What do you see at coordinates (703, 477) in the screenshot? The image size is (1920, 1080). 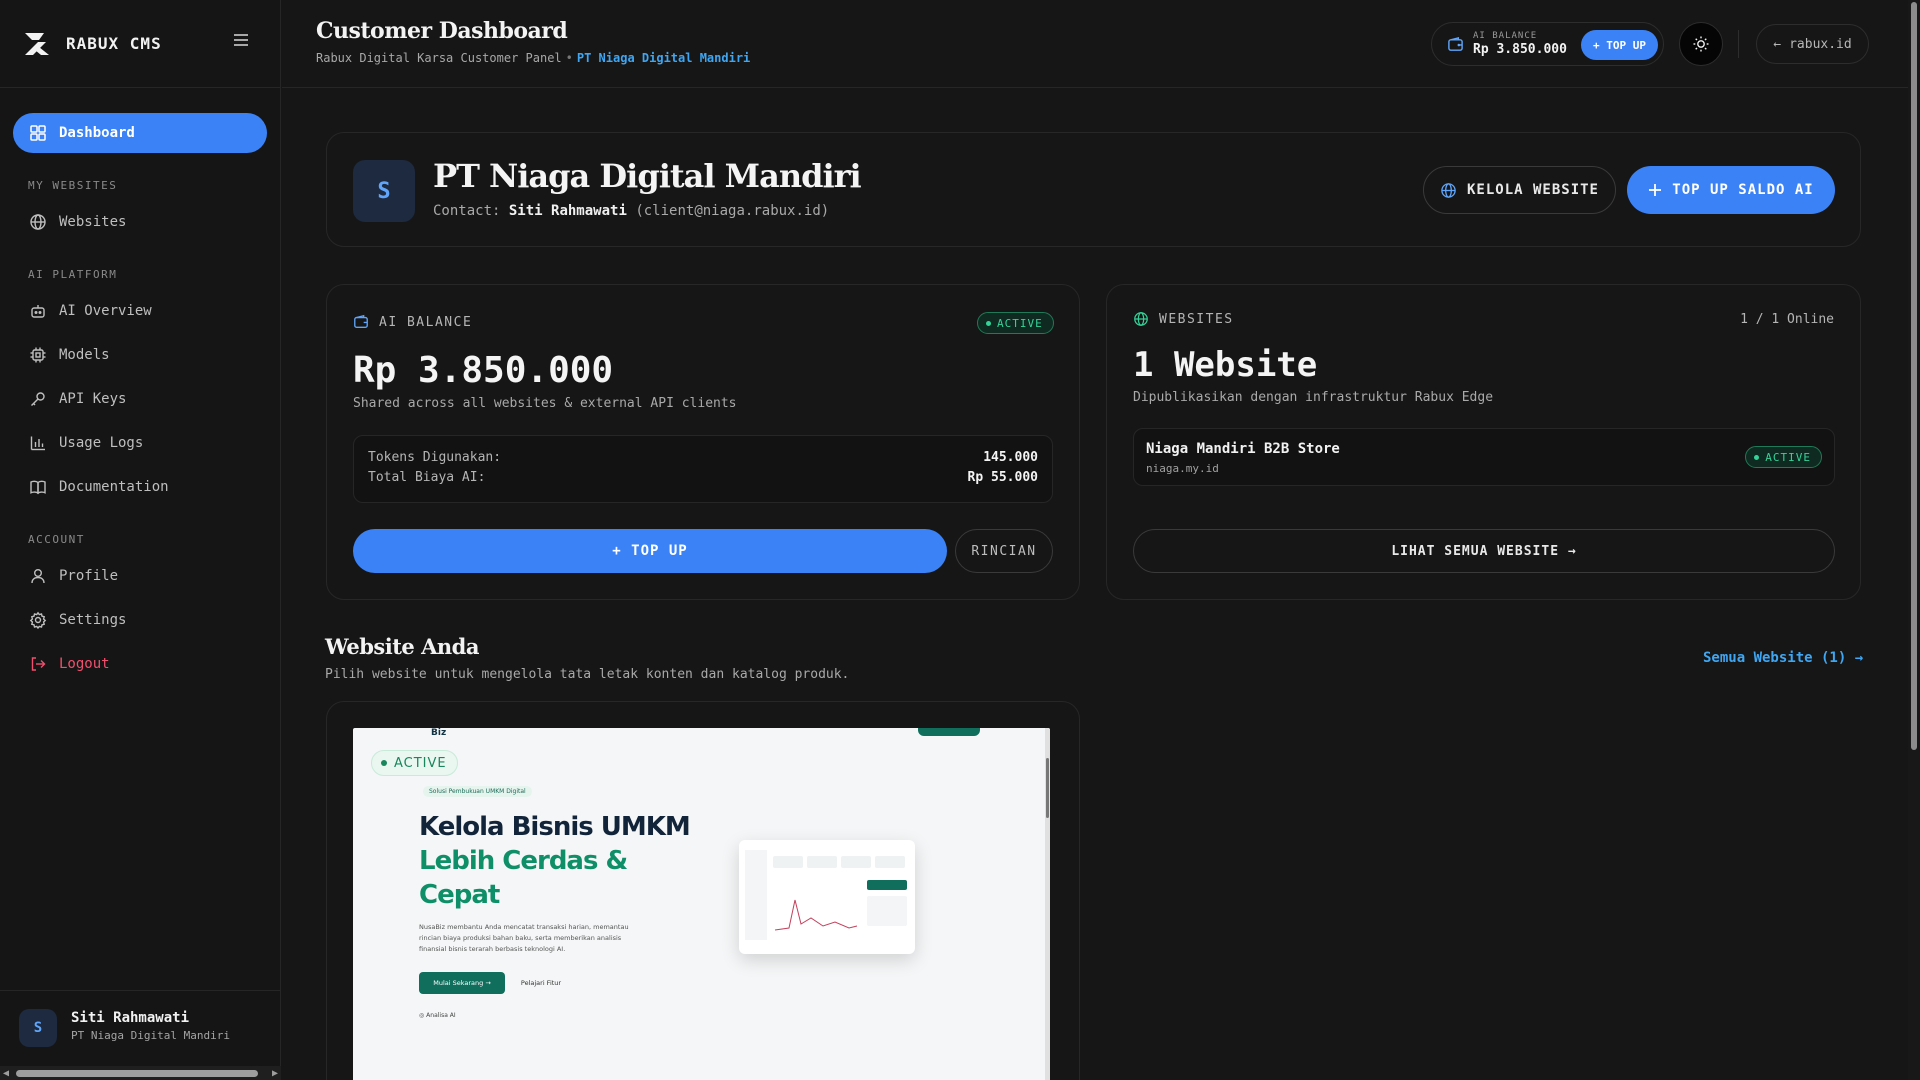 I see `stat-cost: Total Biaya AI: Rp 55.000` at bounding box center [703, 477].